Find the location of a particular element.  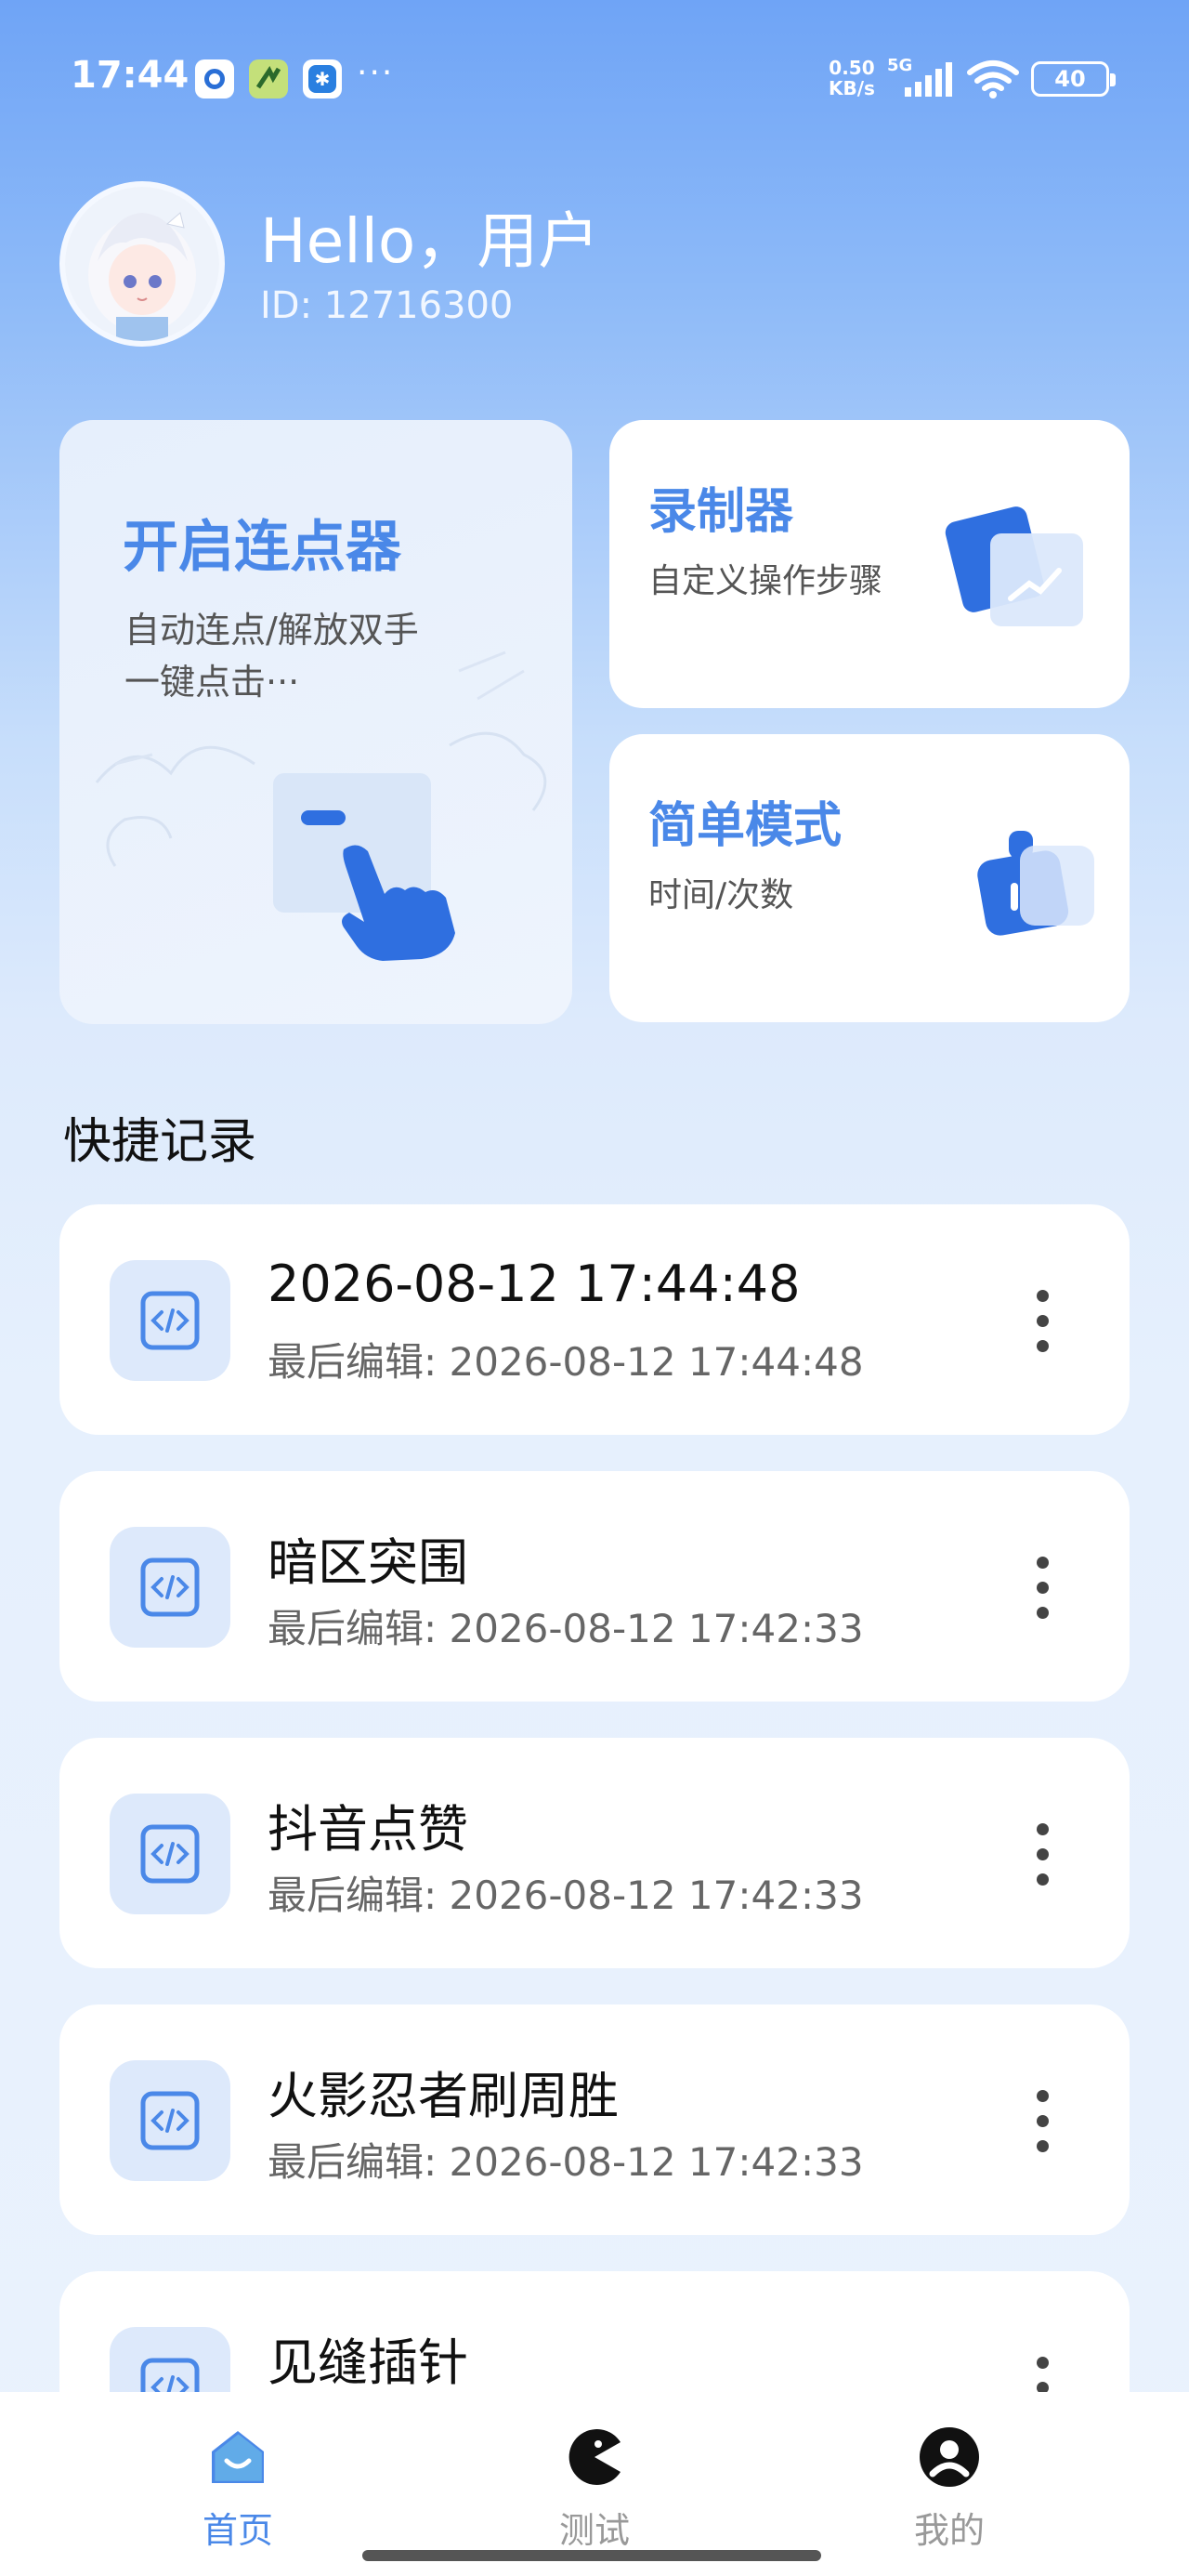

record-title: 火影忍者刷周胜 is located at coordinates (444, 2096).